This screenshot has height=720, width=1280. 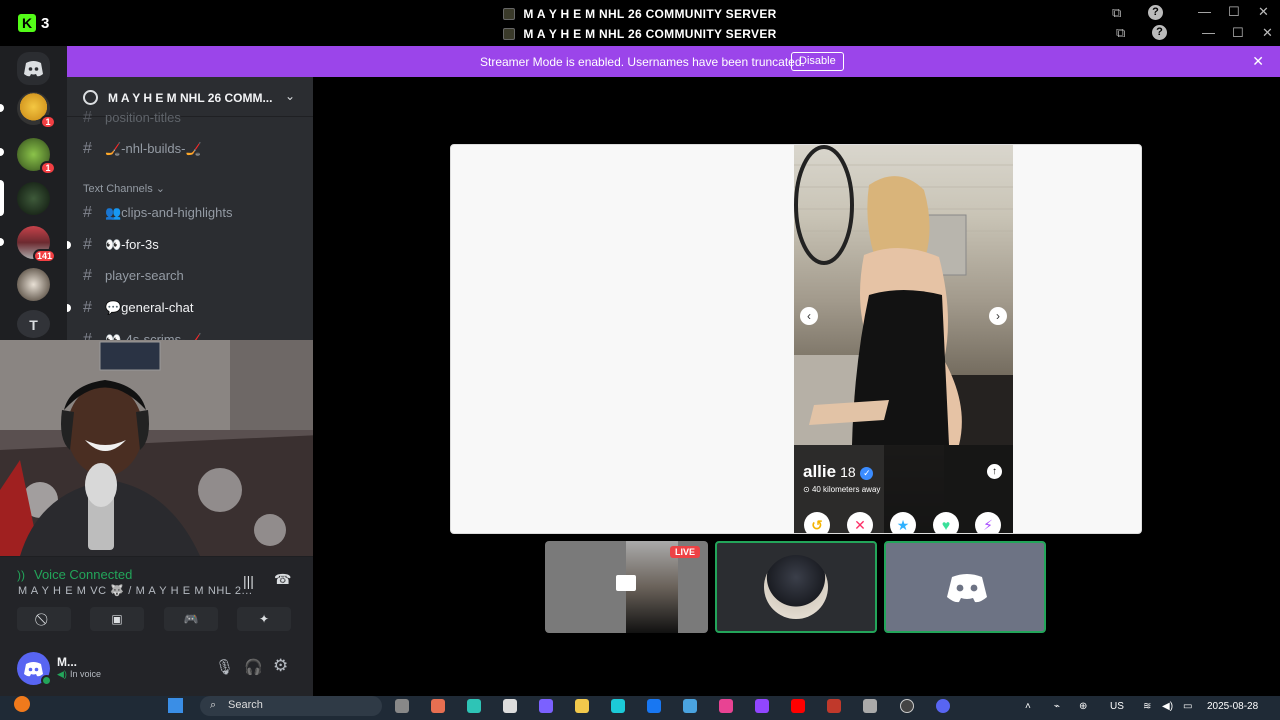 What do you see at coordinates (1057, 706) in the screenshot?
I see `network-icon: ⌁` at bounding box center [1057, 706].